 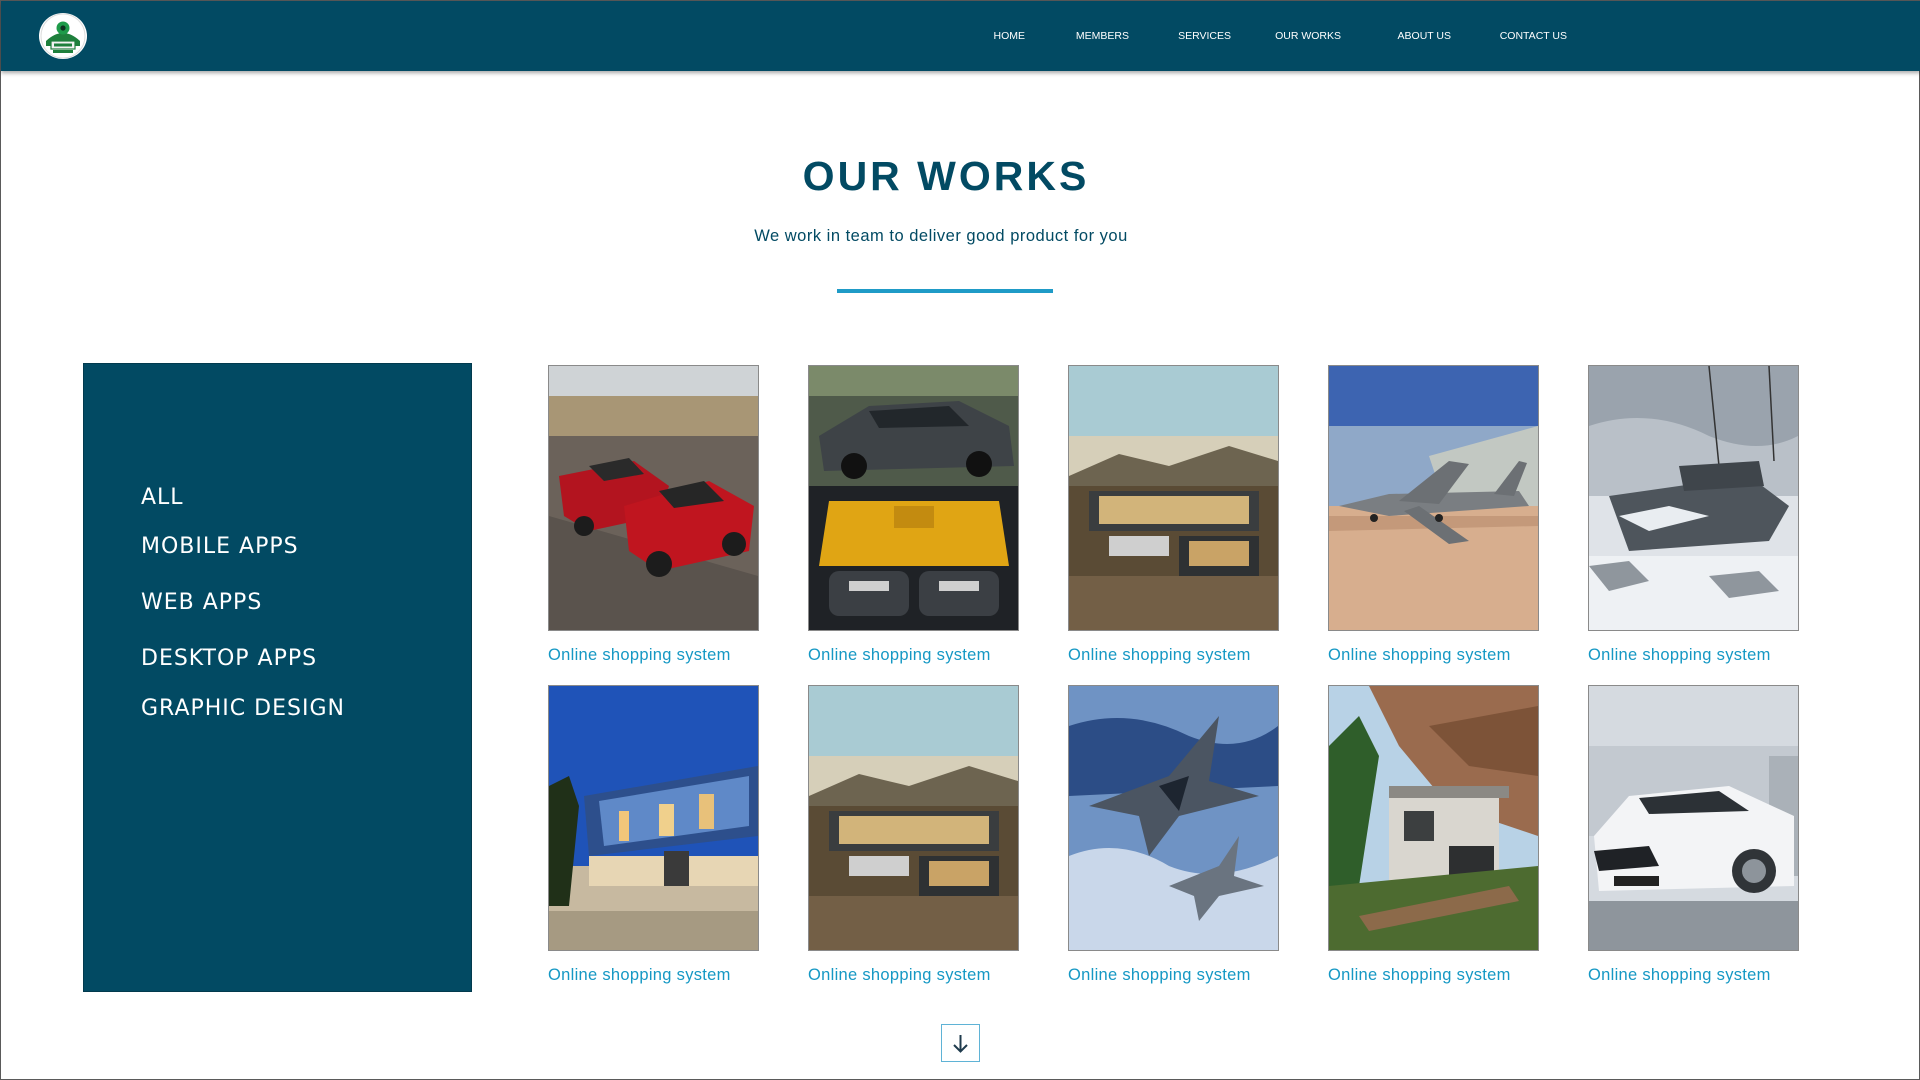 I want to click on nav-our-works: OUR WORKS, so click(x=1308, y=36).